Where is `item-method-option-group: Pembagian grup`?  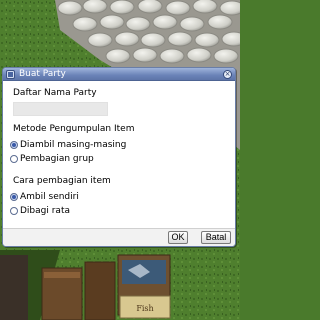
item-method-option-group: Pembagian grup is located at coordinates (52, 158).